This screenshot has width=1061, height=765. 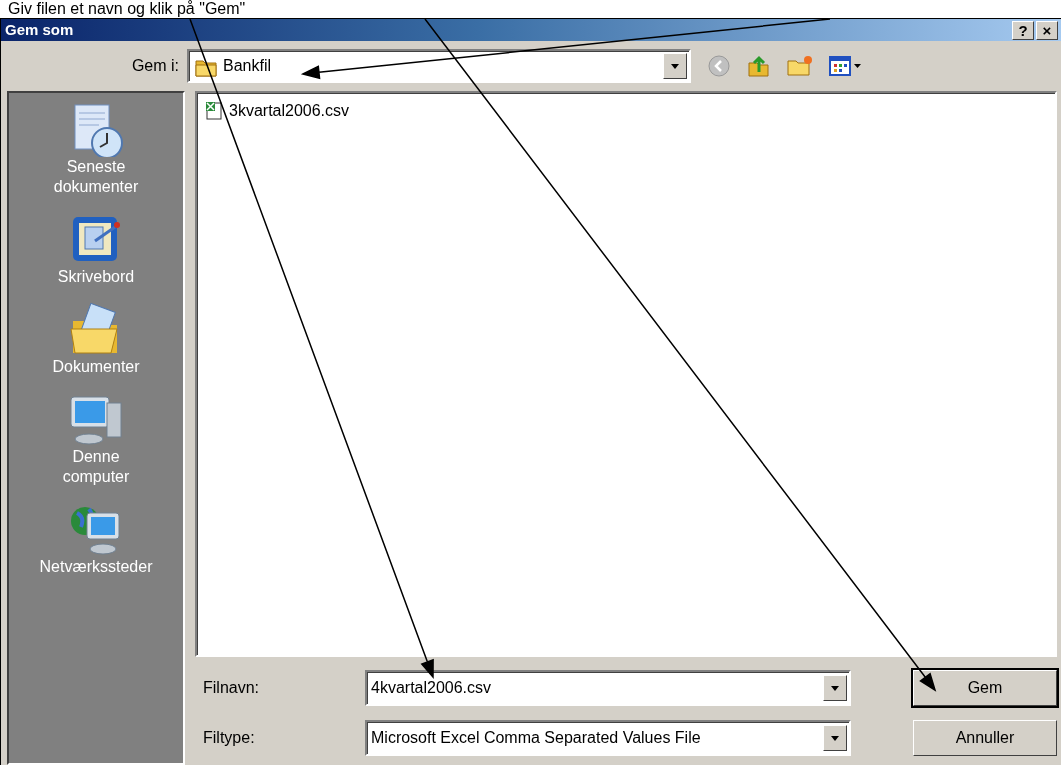 What do you see at coordinates (800, 66) in the screenshot?
I see `new-folder-icon` at bounding box center [800, 66].